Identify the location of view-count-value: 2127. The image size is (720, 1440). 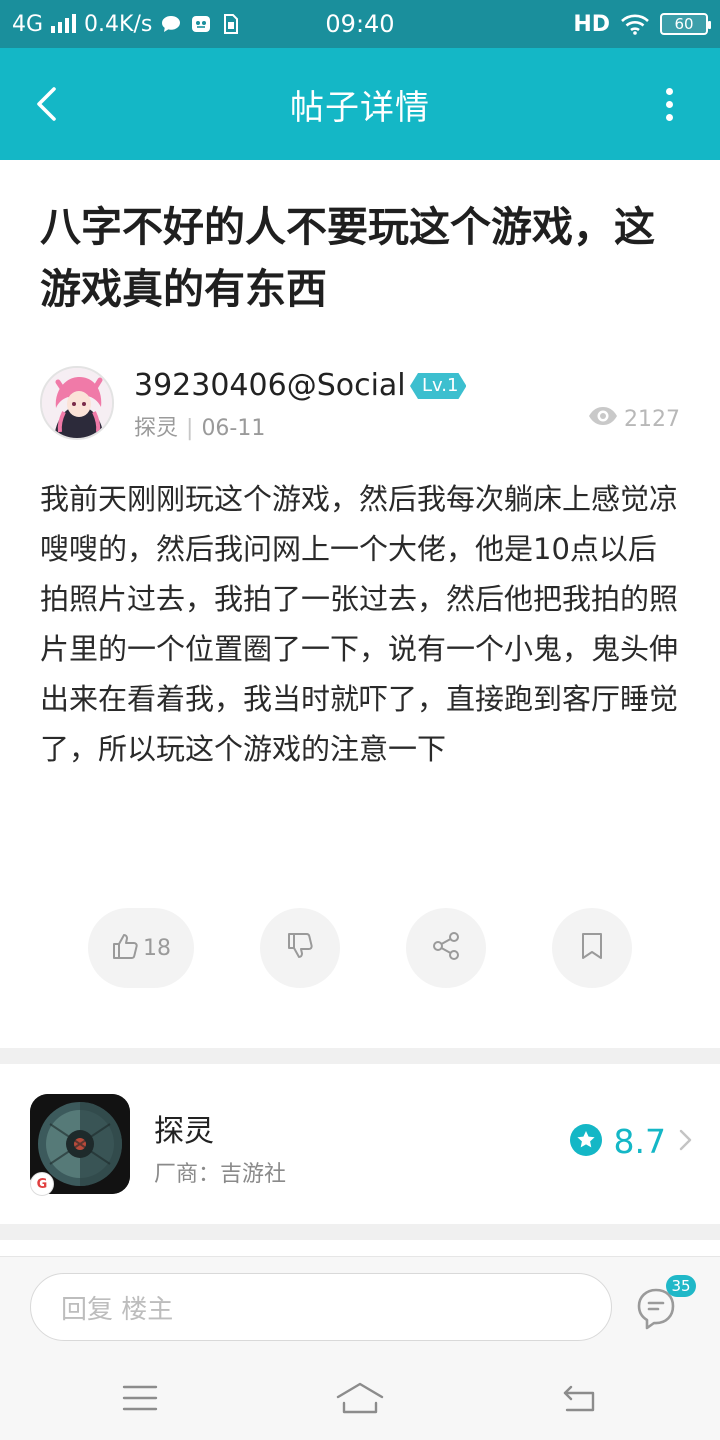
(652, 419).